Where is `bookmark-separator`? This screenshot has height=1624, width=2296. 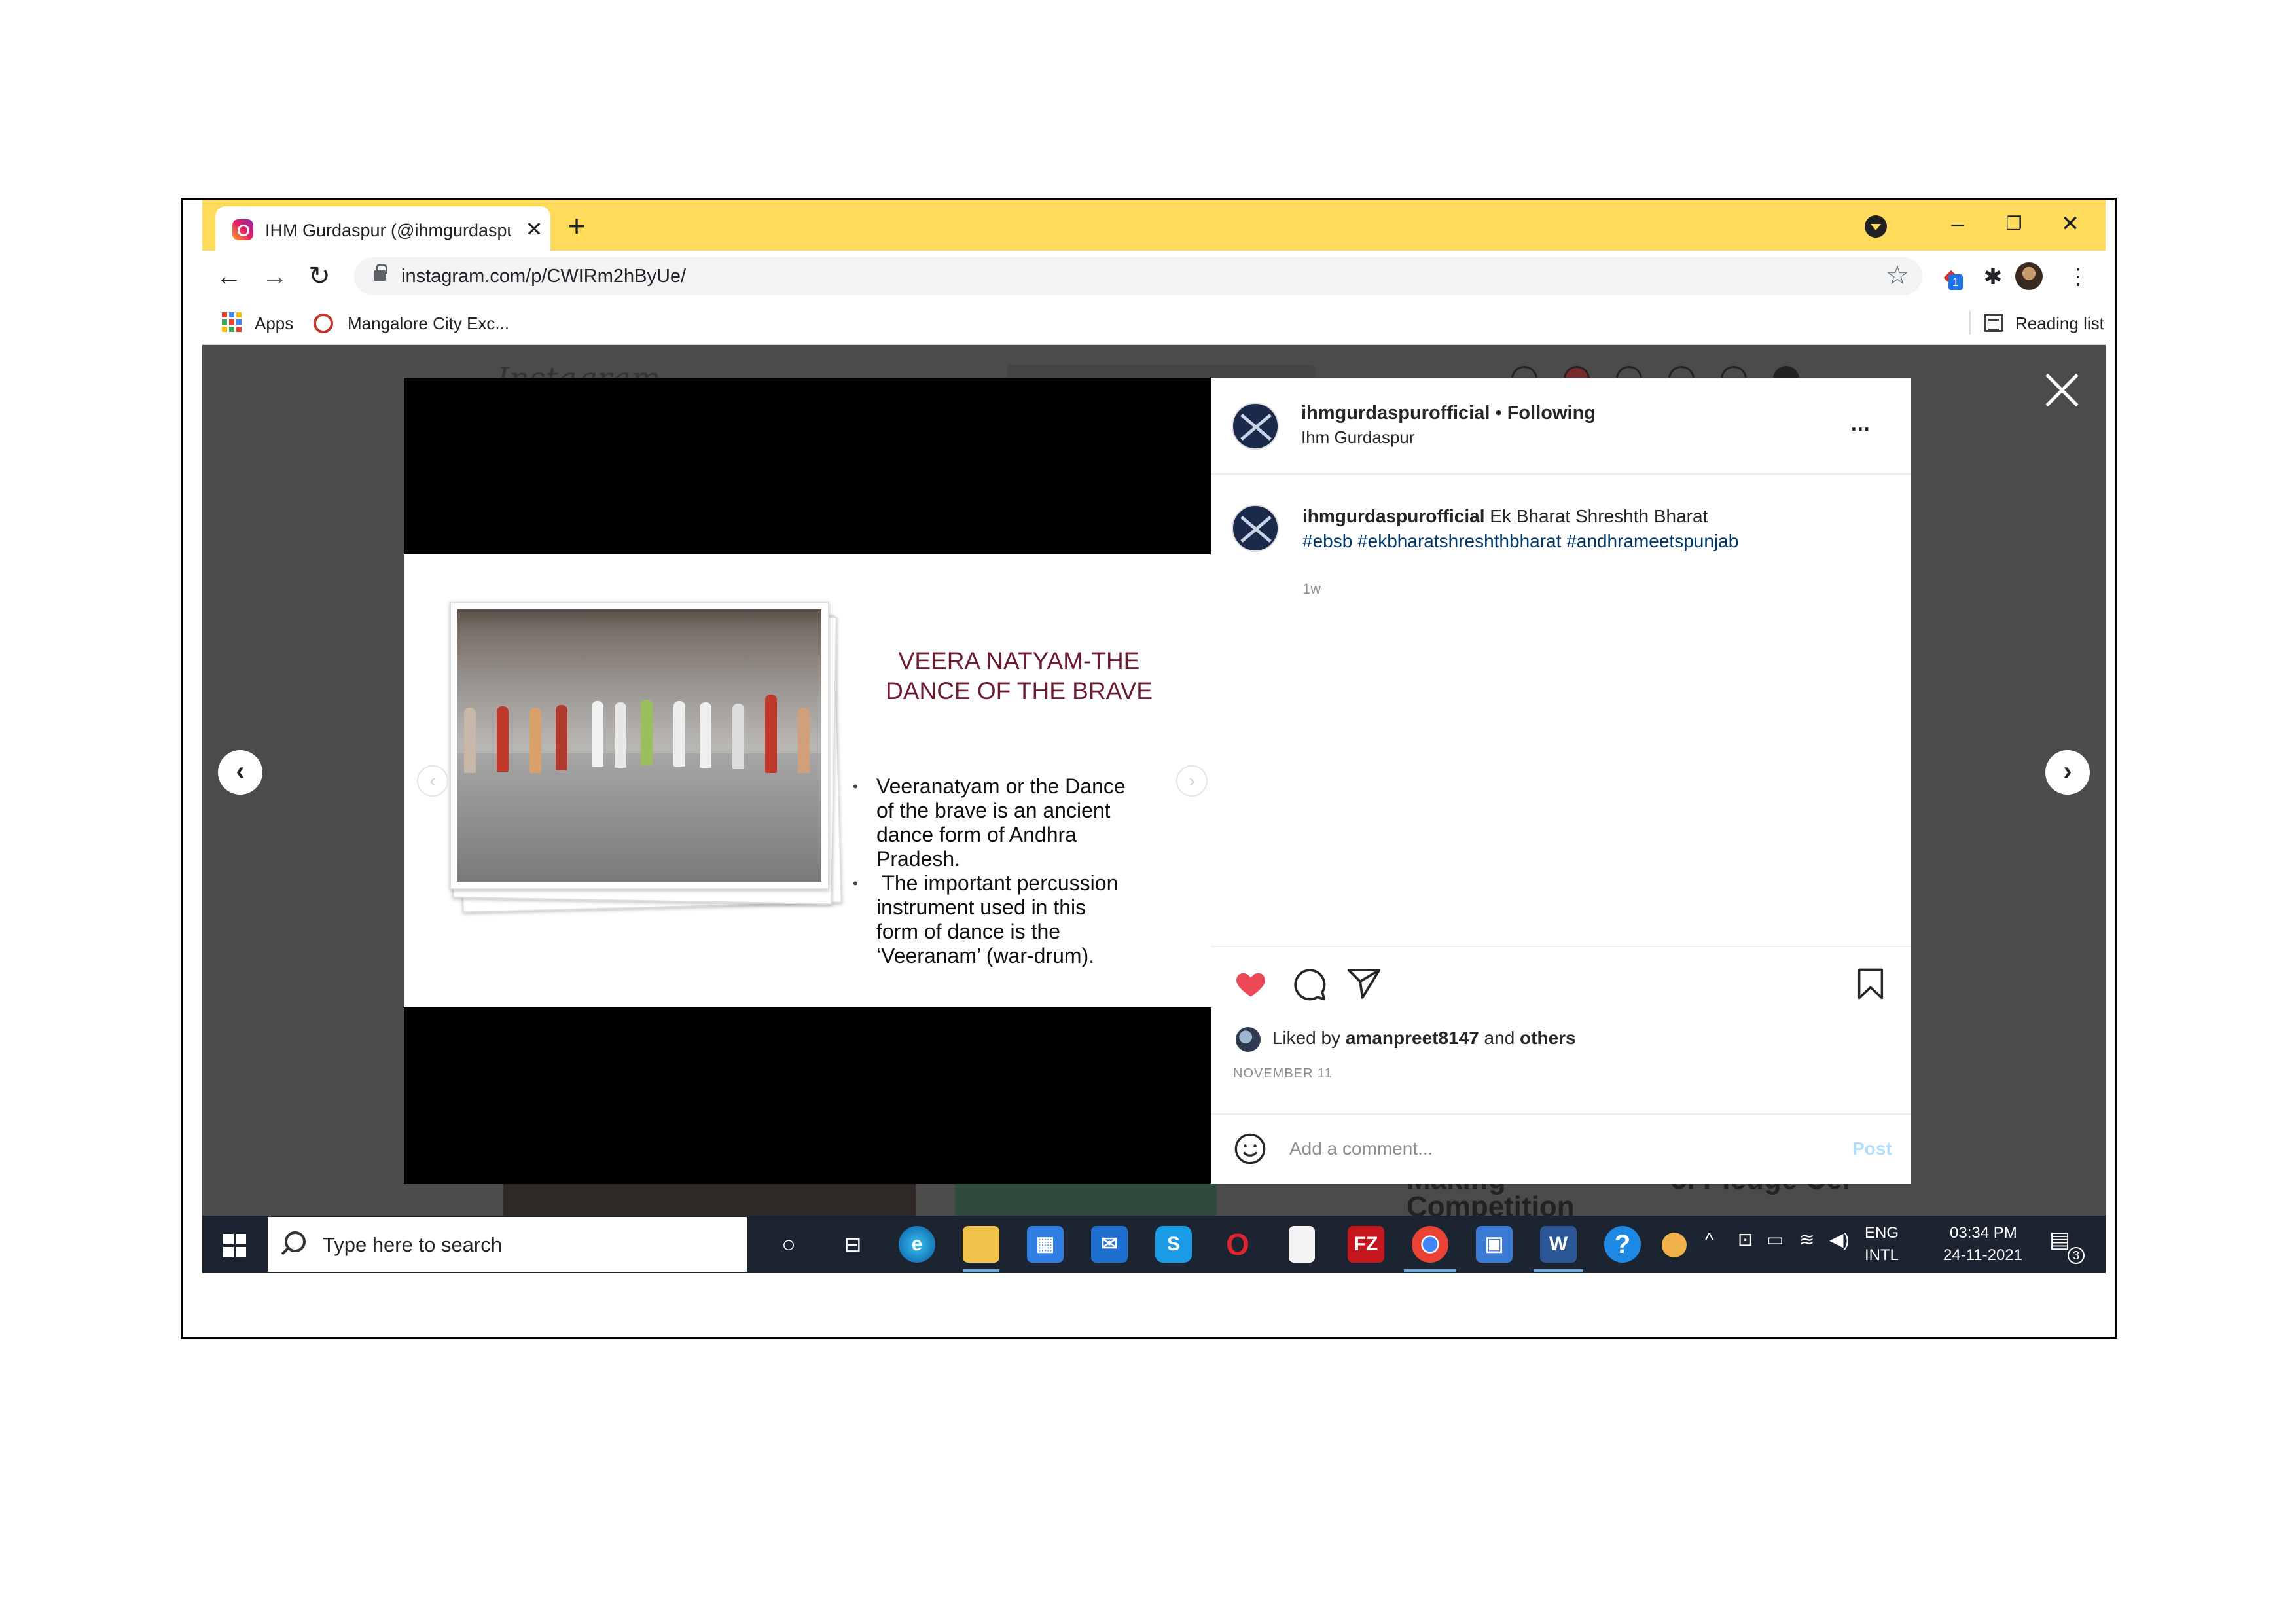
bookmark-separator is located at coordinates (1970, 322).